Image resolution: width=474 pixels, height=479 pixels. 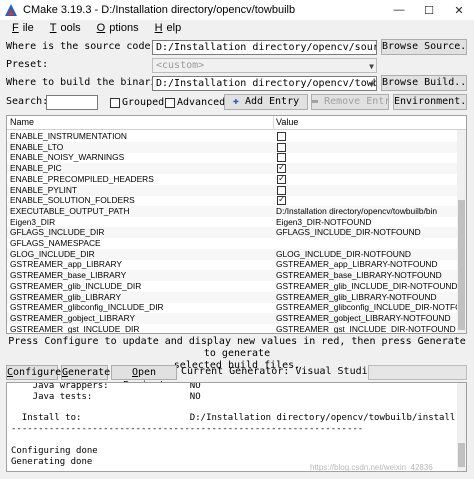 I want to click on entry-value: GLOG_INCLUDE_DIR-NOTFOUND, so click(x=367, y=254).